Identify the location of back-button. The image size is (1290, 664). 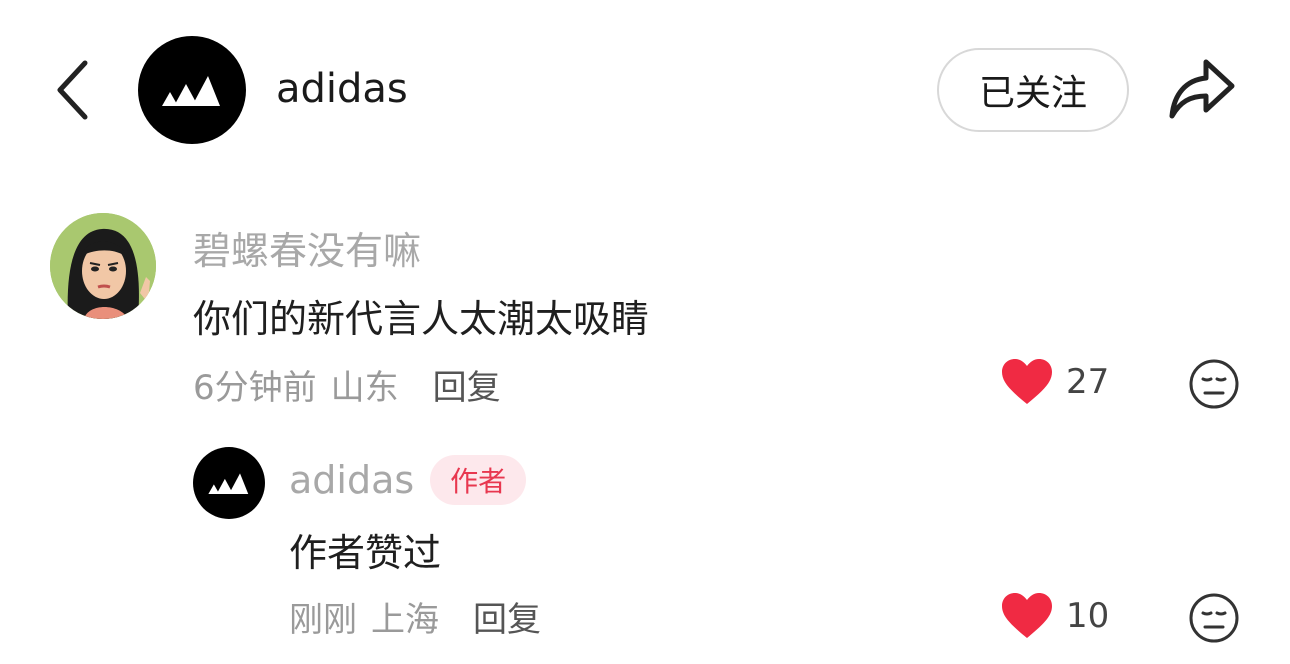
(75, 90).